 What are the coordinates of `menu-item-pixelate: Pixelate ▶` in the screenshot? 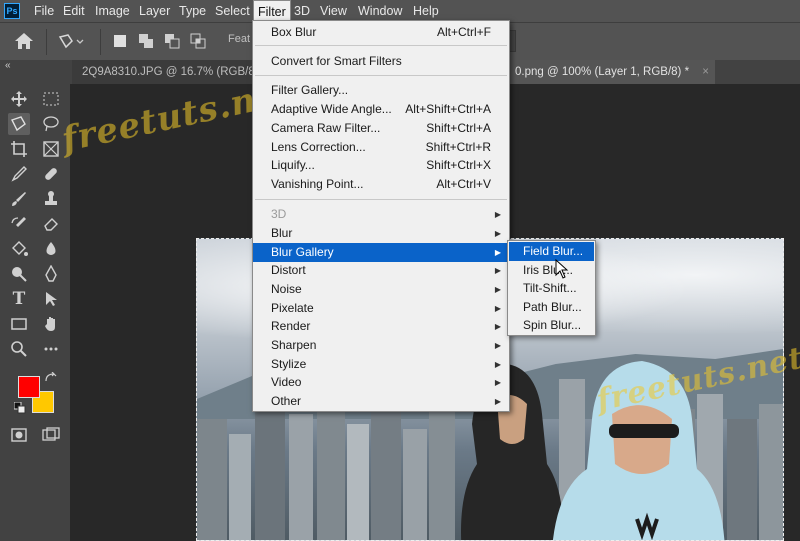 It's located at (381, 308).